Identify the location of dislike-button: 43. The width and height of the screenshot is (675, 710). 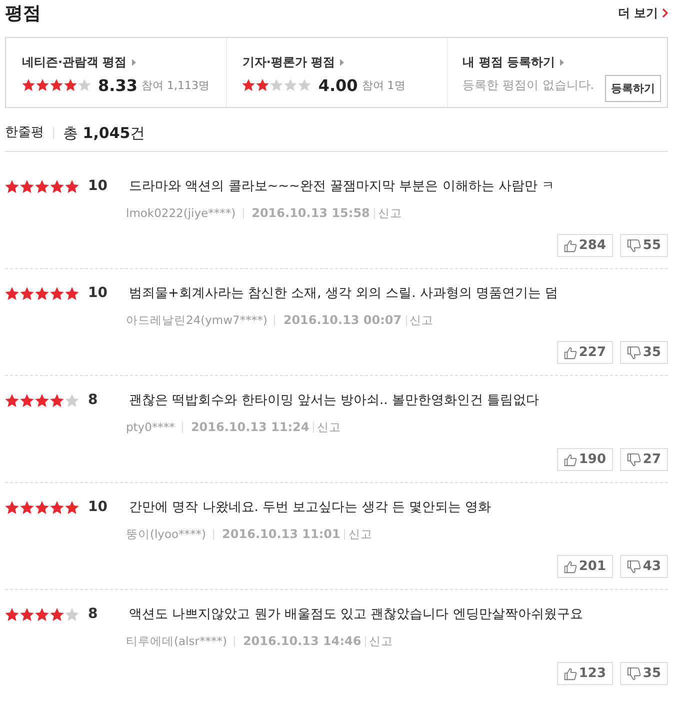
(644, 566).